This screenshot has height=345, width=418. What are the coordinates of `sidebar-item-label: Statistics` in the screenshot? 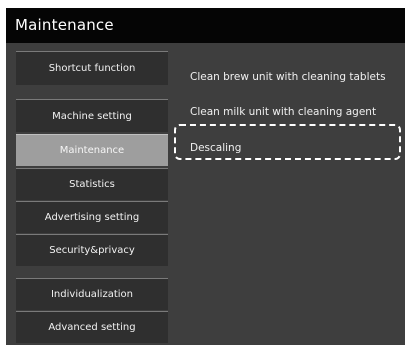 It's located at (92, 184).